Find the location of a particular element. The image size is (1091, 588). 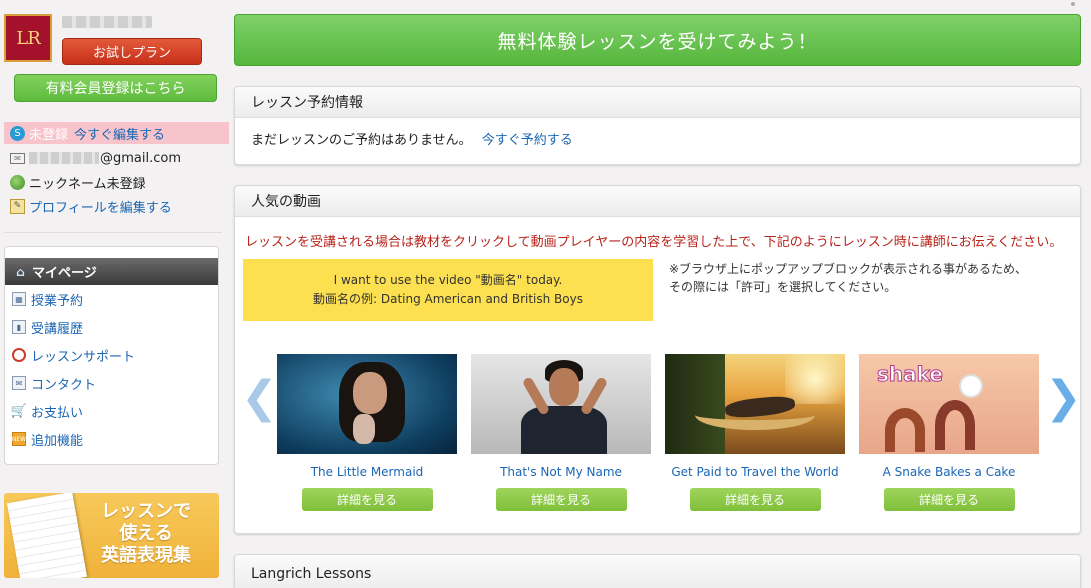

paid-member-register-button: 有料会員登録はこちら is located at coordinates (115, 88).